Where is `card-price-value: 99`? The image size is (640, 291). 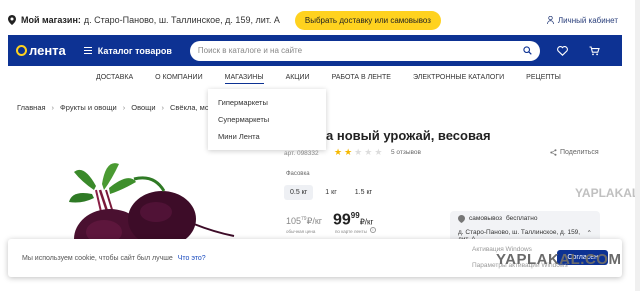 card-price-value: 99 is located at coordinates (342, 220).